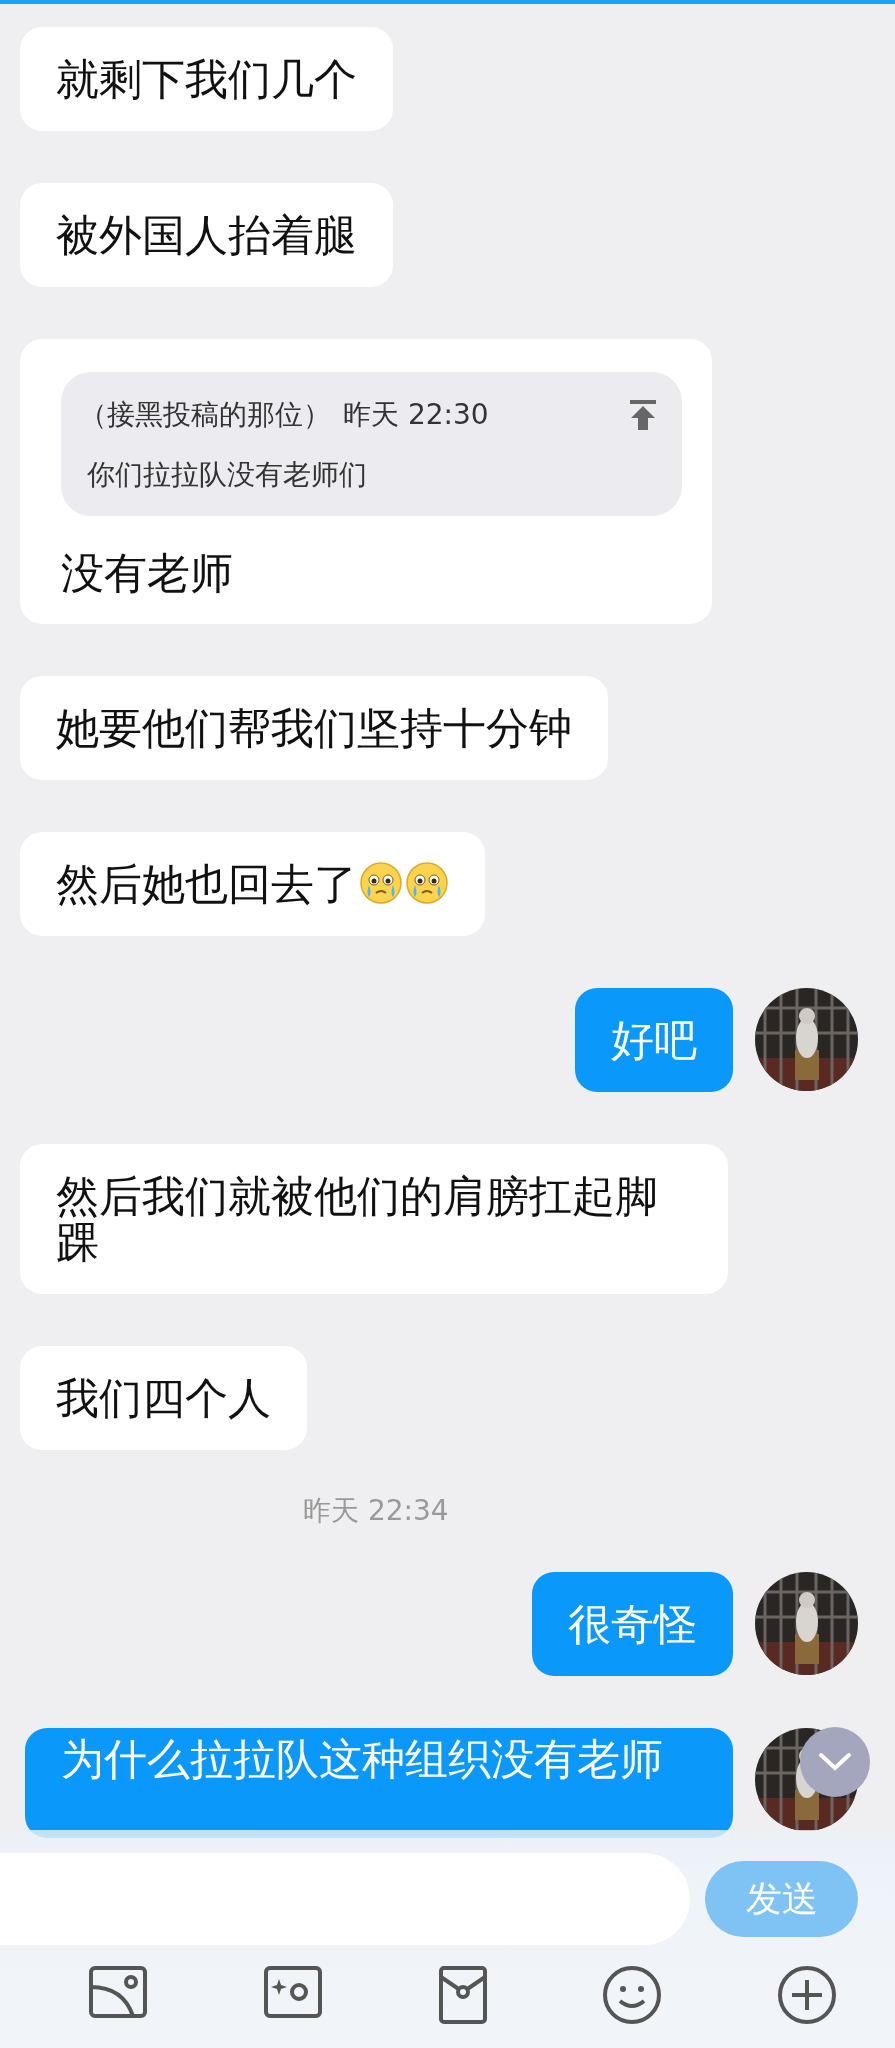 Image resolution: width=895 pixels, height=2048 pixels. I want to click on quote-author: （接黑投稿的那位）, so click(205, 415).